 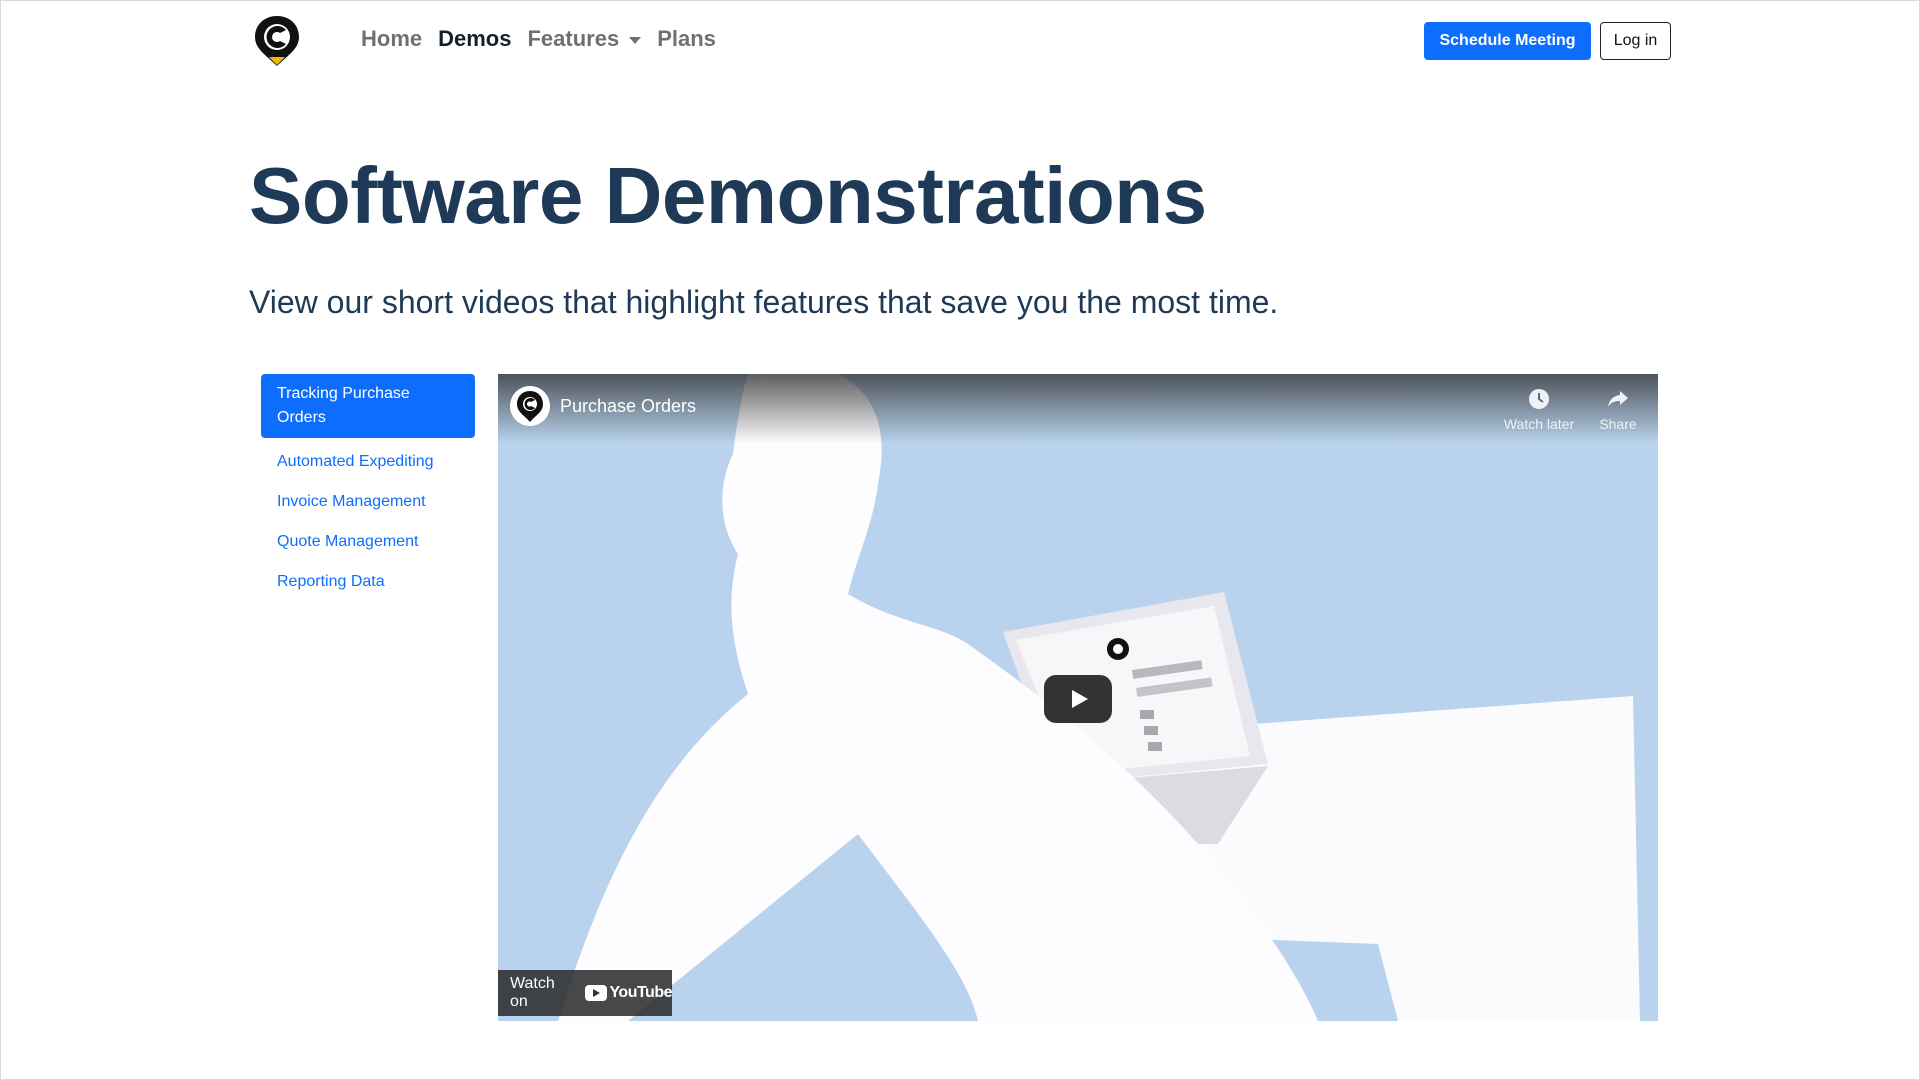 What do you see at coordinates (1507, 41) in the screenshot?
I see `schedule-meeting-button: Schedule Meeting` at bounding box center [1507, 41].